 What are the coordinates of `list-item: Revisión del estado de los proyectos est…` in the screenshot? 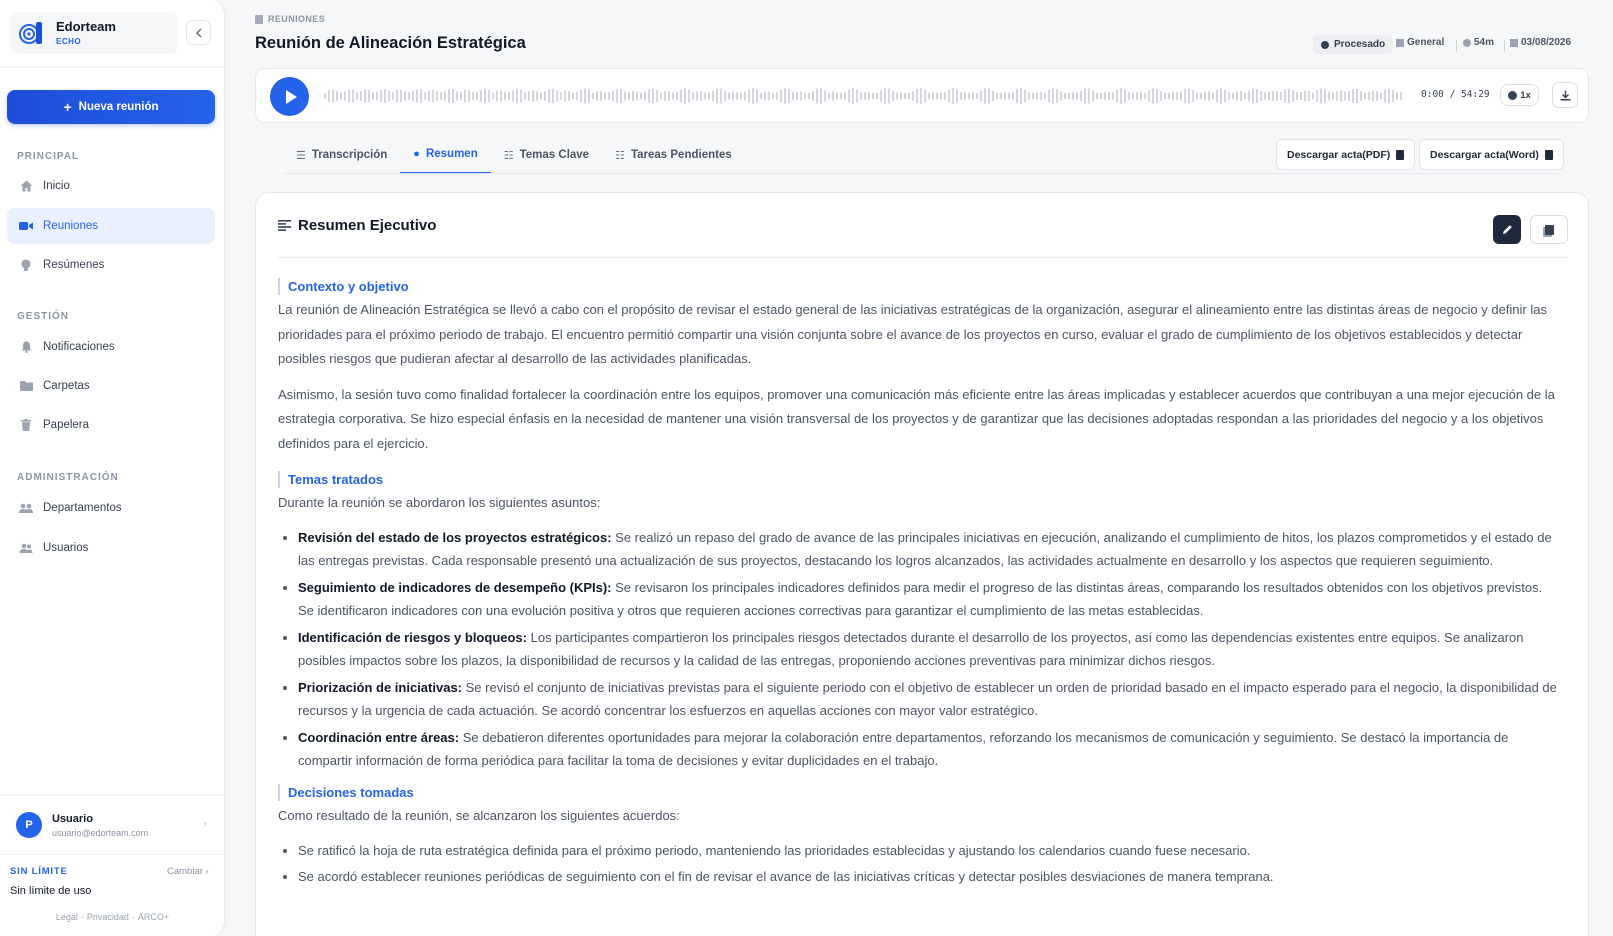 It's located at (928, 549).